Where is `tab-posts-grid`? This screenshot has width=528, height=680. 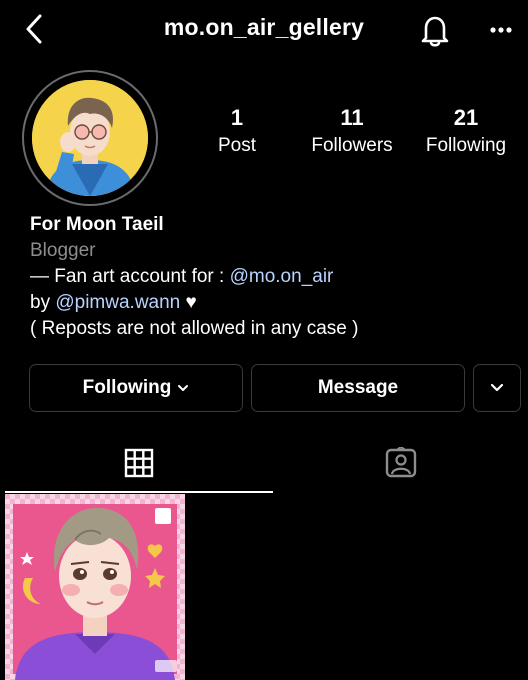
tab-posts-grid is located at coordinates (139, 463).